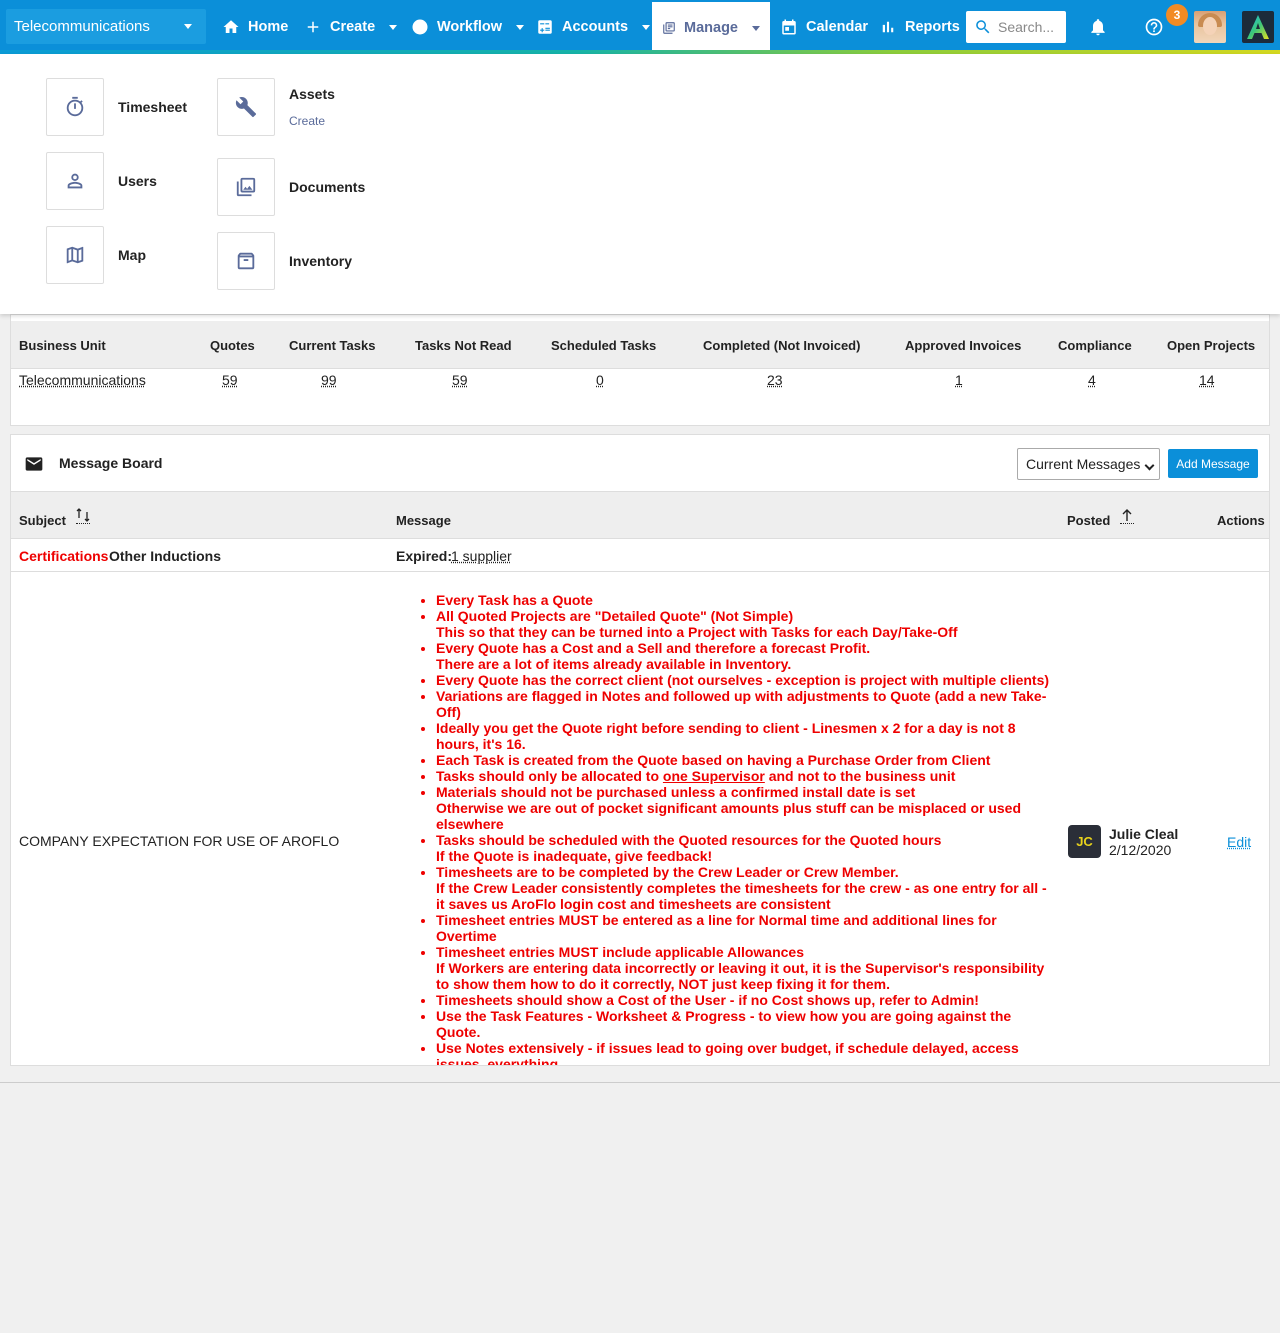 Image resolution: width=1280 pixels, height=1333 pixels. I want to click on edit-message-link: Edit, so click(1239, 842).